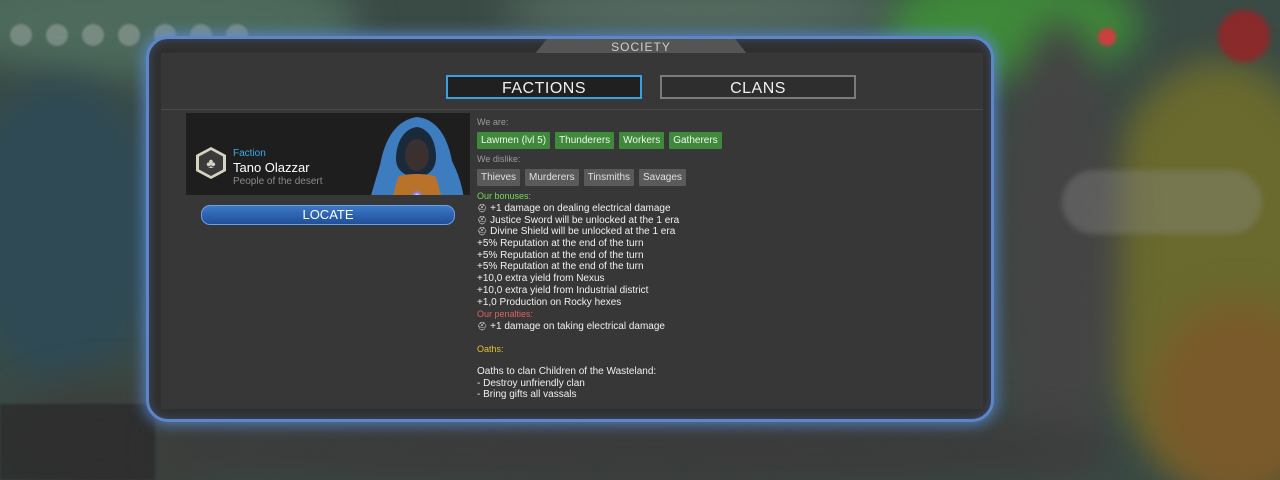 Image resolution: width=1280 pixels, height=480 pixels. What do you see at coordinates (249, 153) in the screenshot?
I see `faction-type-label: Faction` at bounding box center [249, 153].